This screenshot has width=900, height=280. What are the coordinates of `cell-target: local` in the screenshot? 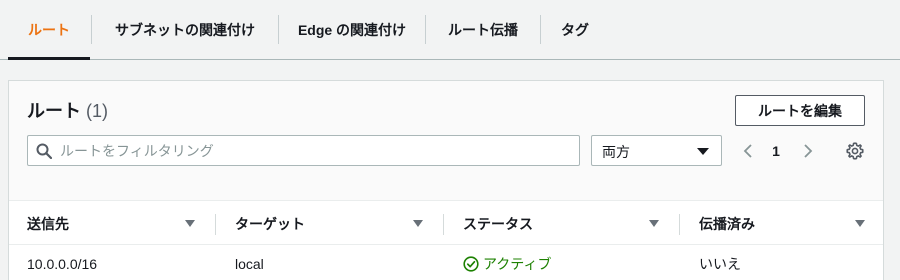 It's located at (249, 263).